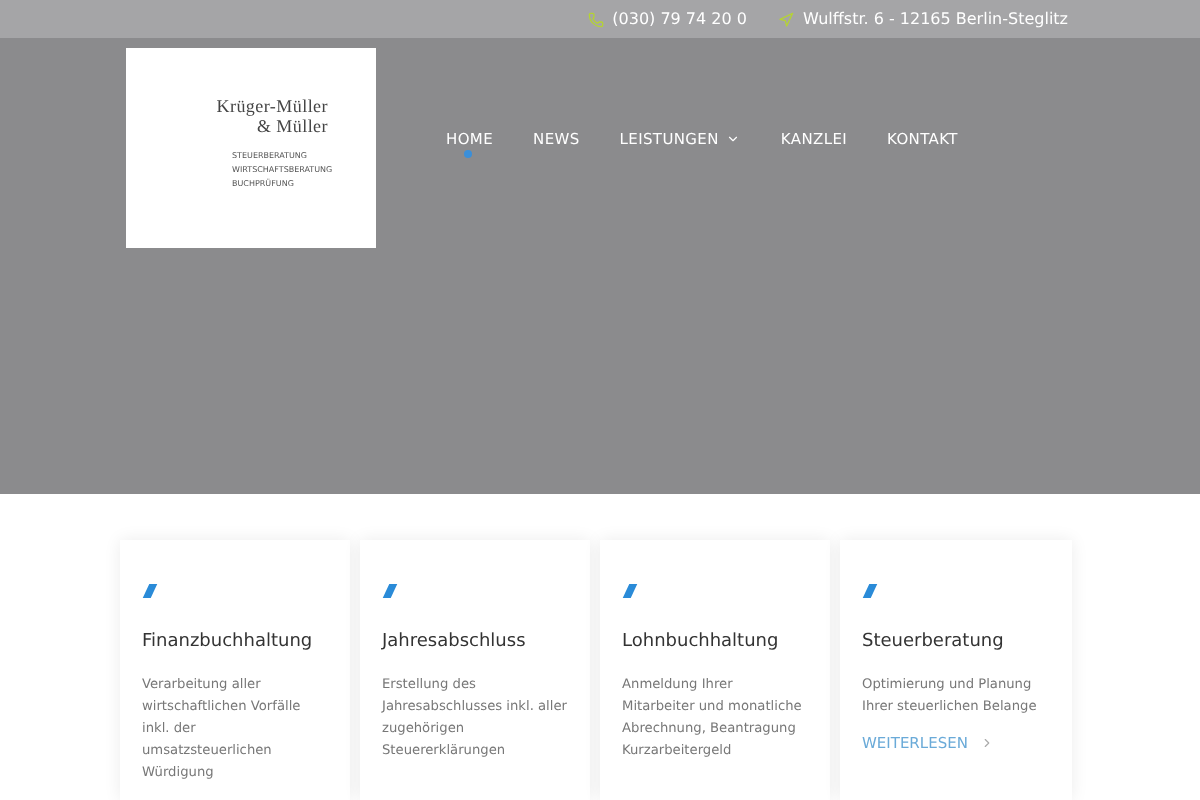 The height and width of the screenshot is (800, 1200). Describe the element at coordinates (679, 19) in the screenshot. I see `phone-number: (030) 79 74 20 0` at that location.